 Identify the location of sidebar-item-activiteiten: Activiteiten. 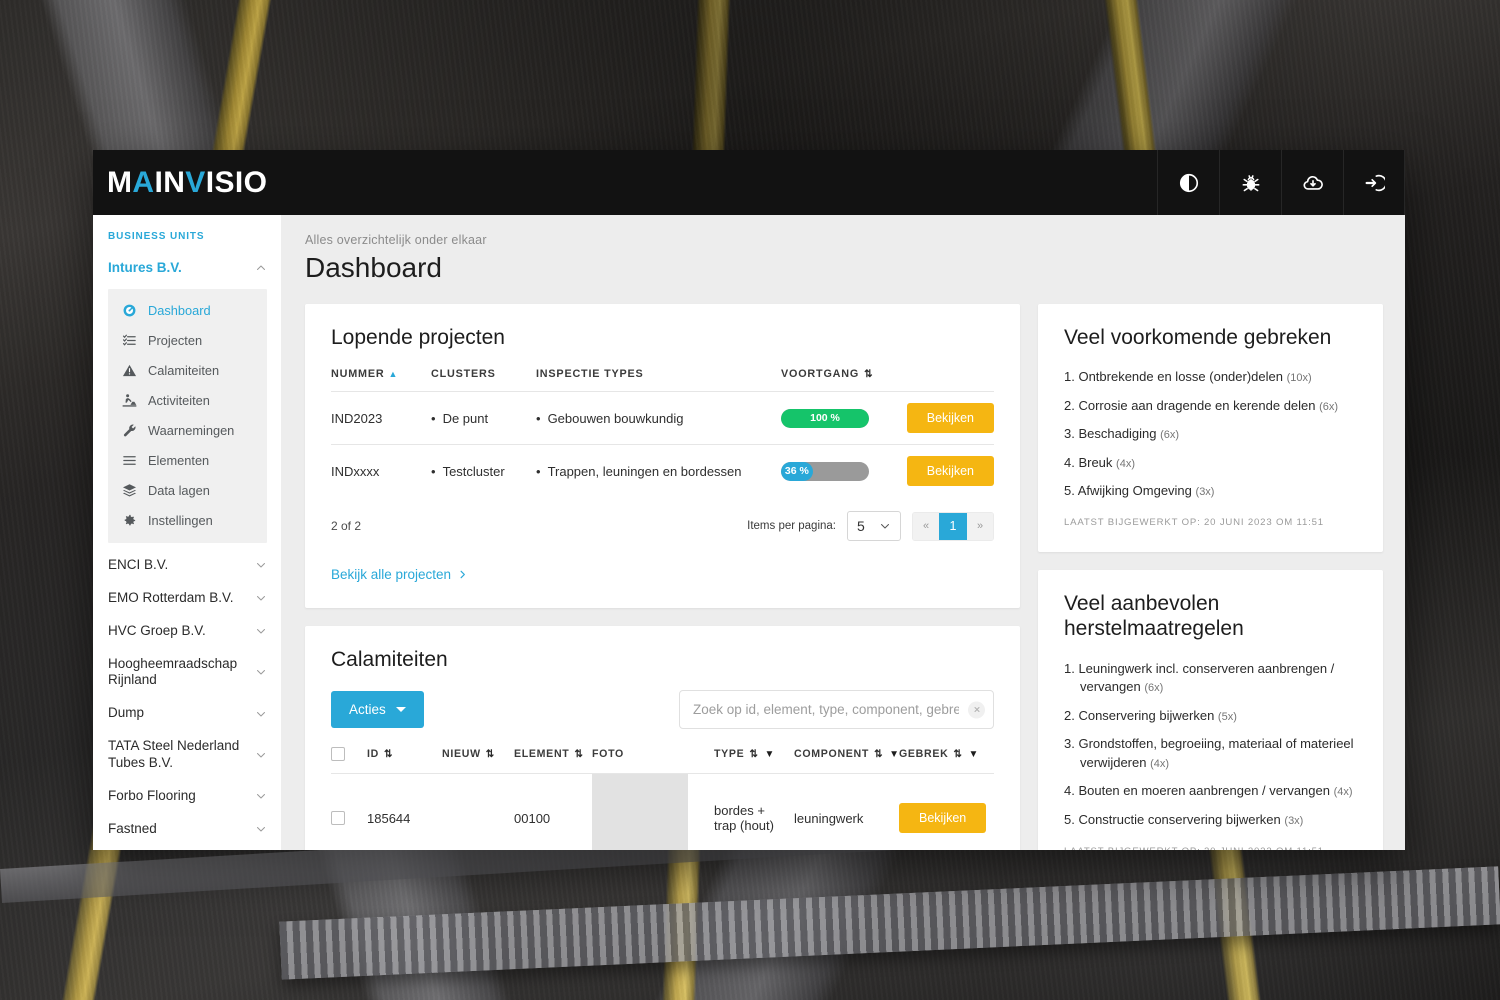
(187, 401).